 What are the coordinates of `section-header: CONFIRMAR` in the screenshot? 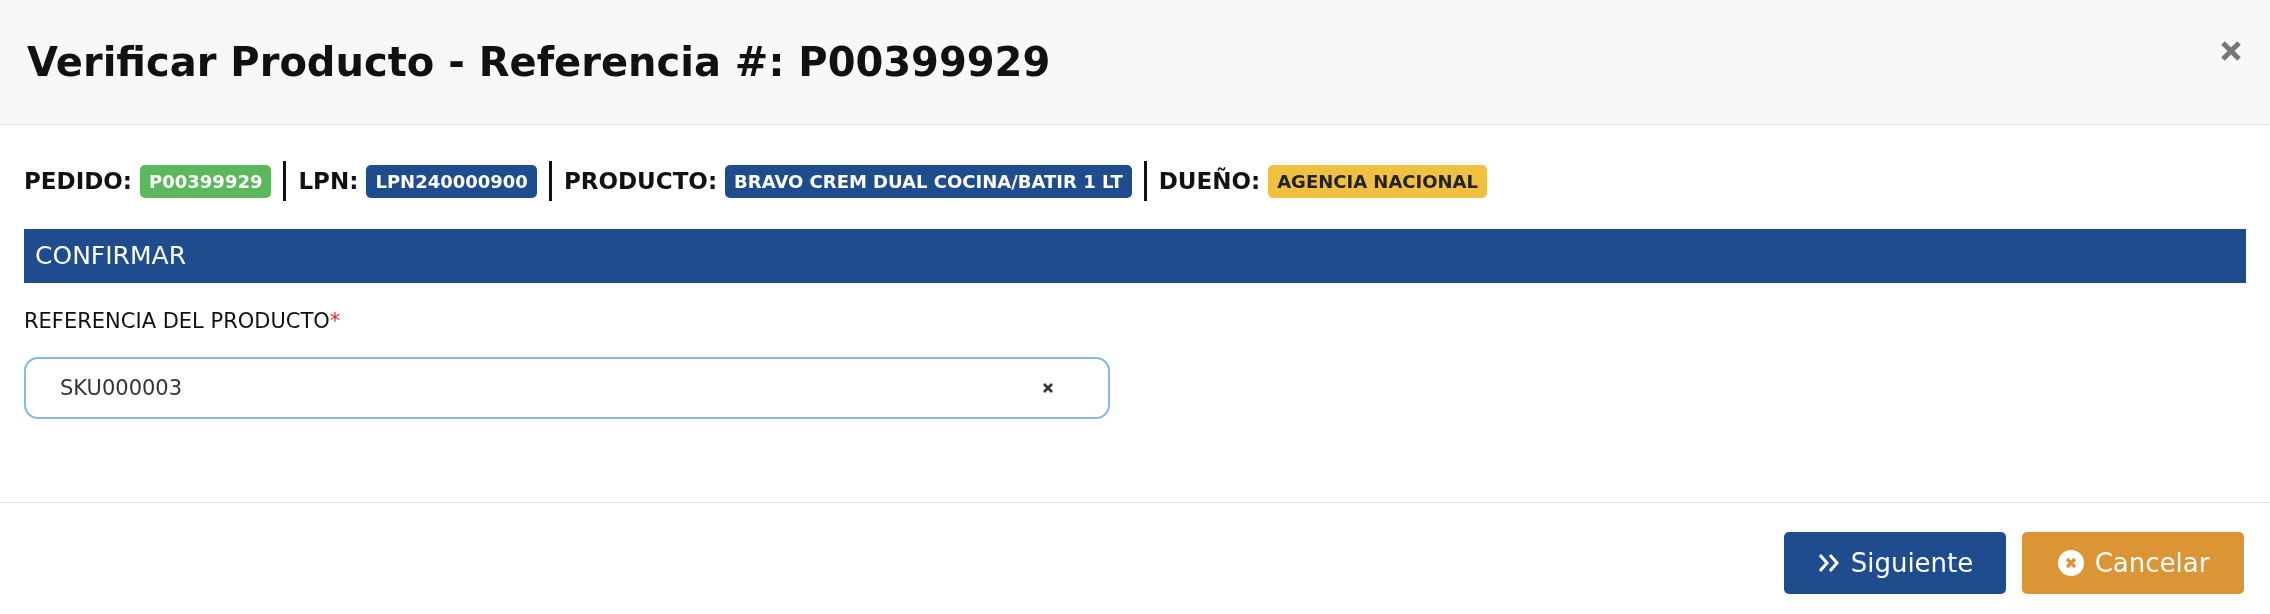 It's located at (1135, 256).